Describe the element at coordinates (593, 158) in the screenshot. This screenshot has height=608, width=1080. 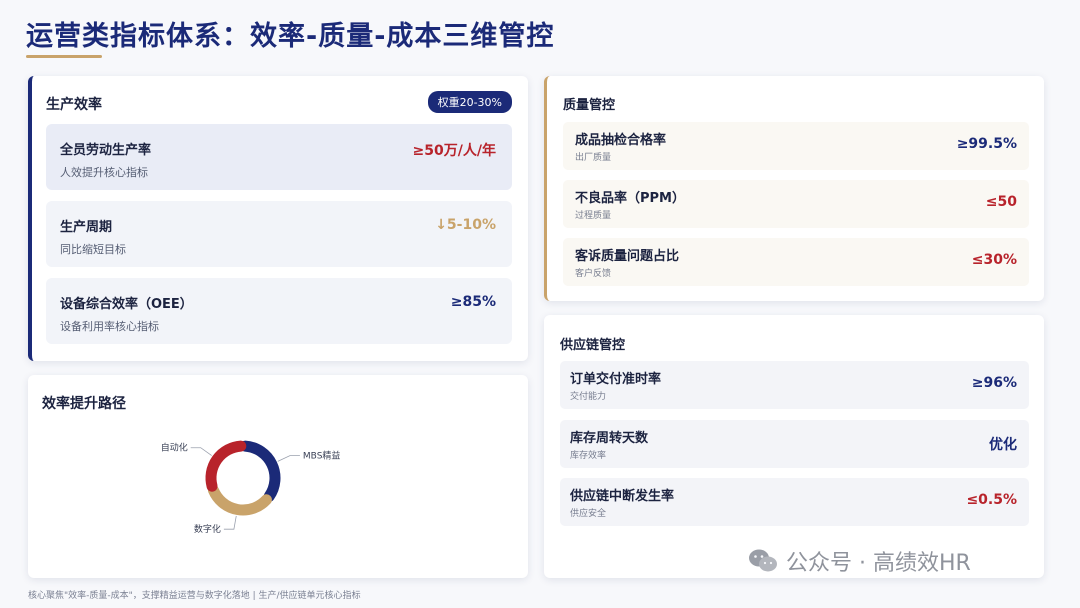
I see `metric-desc: 出厂质量` at that location.